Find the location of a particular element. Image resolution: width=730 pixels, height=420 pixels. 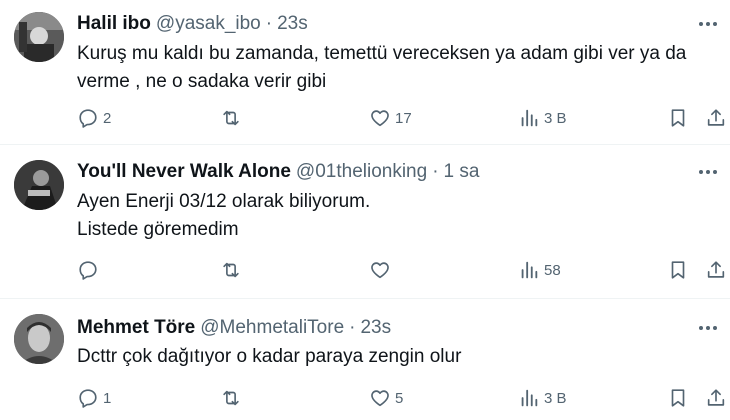

reply-count: 2 is located at coordinates (107, 118).